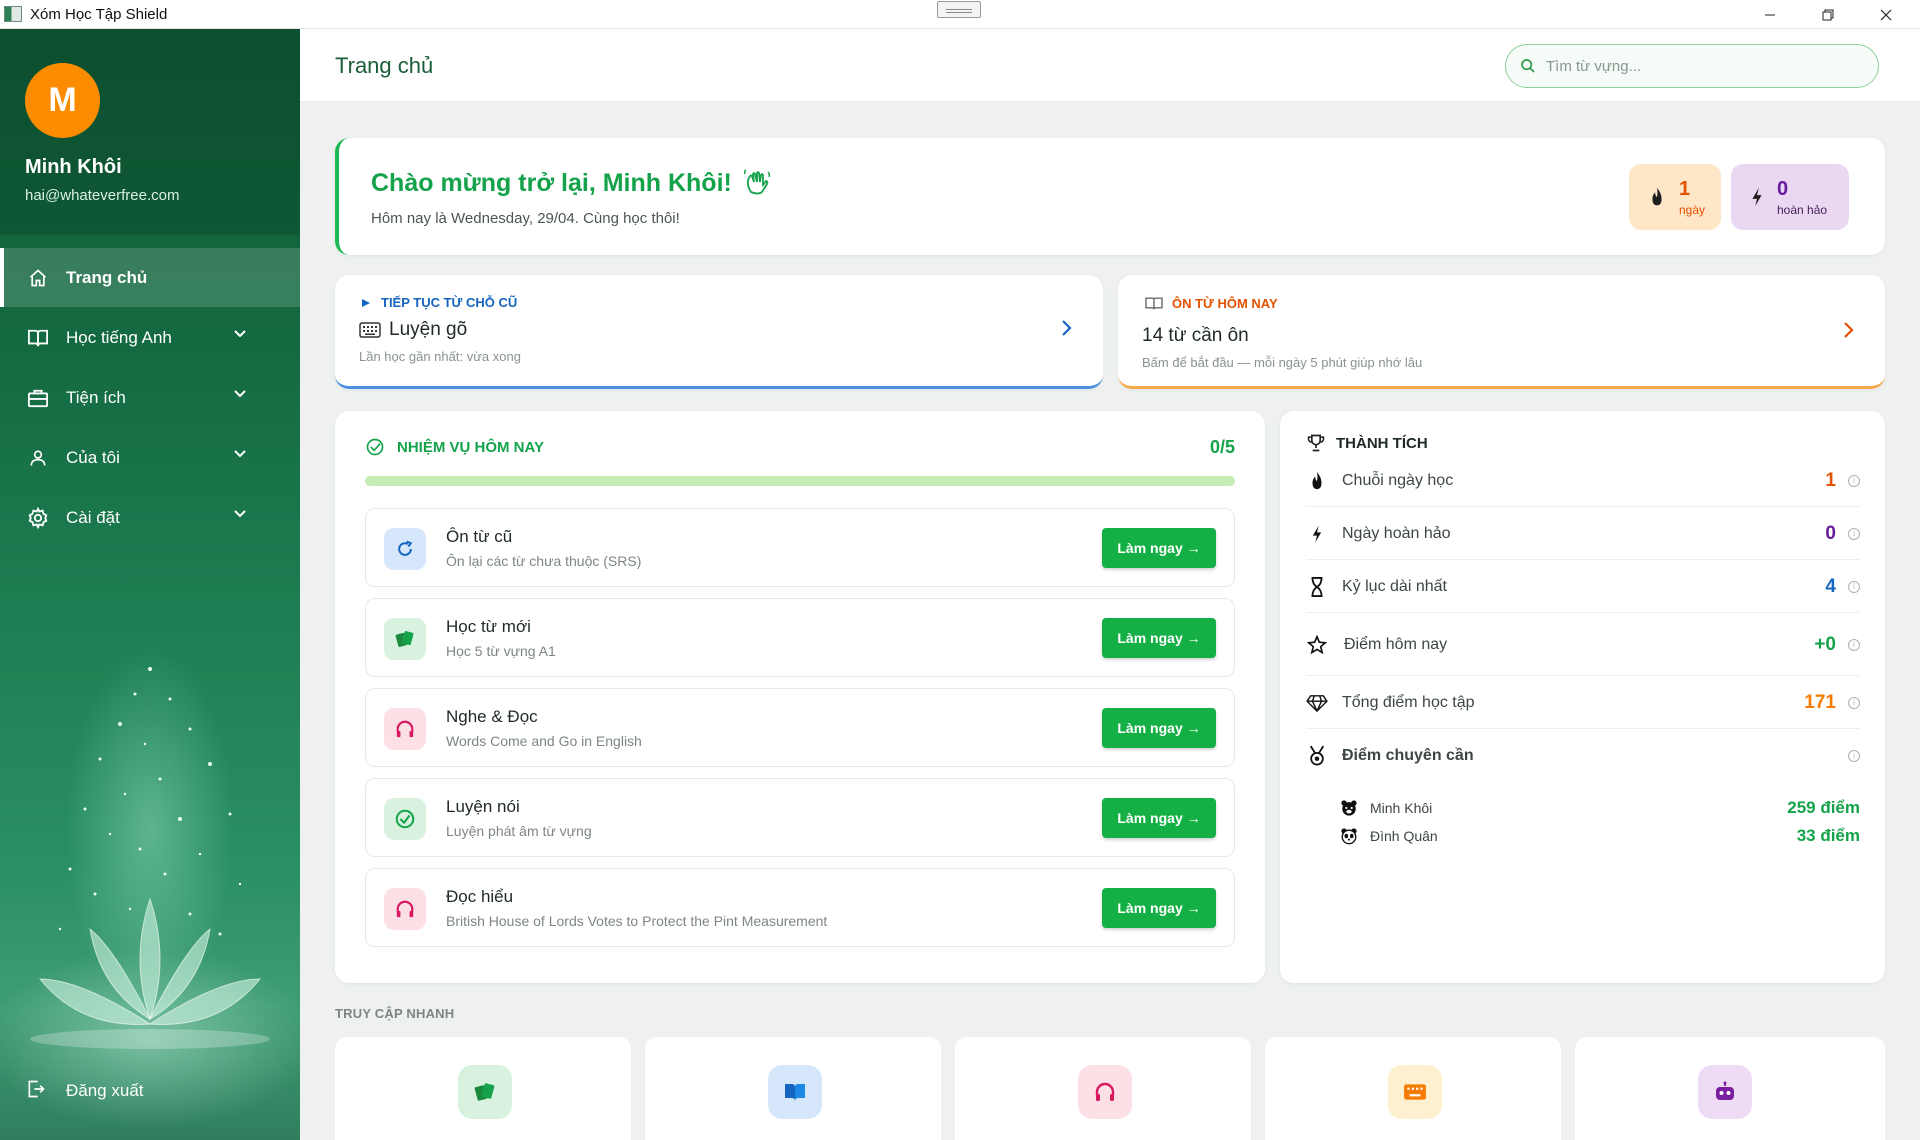 Image resolution: width=1920 pixels, height=1140 pixels. What do you see at coordinates (1583, 703) in the screenshot?
I see `achievement-row-total-points: Tổng điểm học tập 171 i` at bounding box center [1583, 703].